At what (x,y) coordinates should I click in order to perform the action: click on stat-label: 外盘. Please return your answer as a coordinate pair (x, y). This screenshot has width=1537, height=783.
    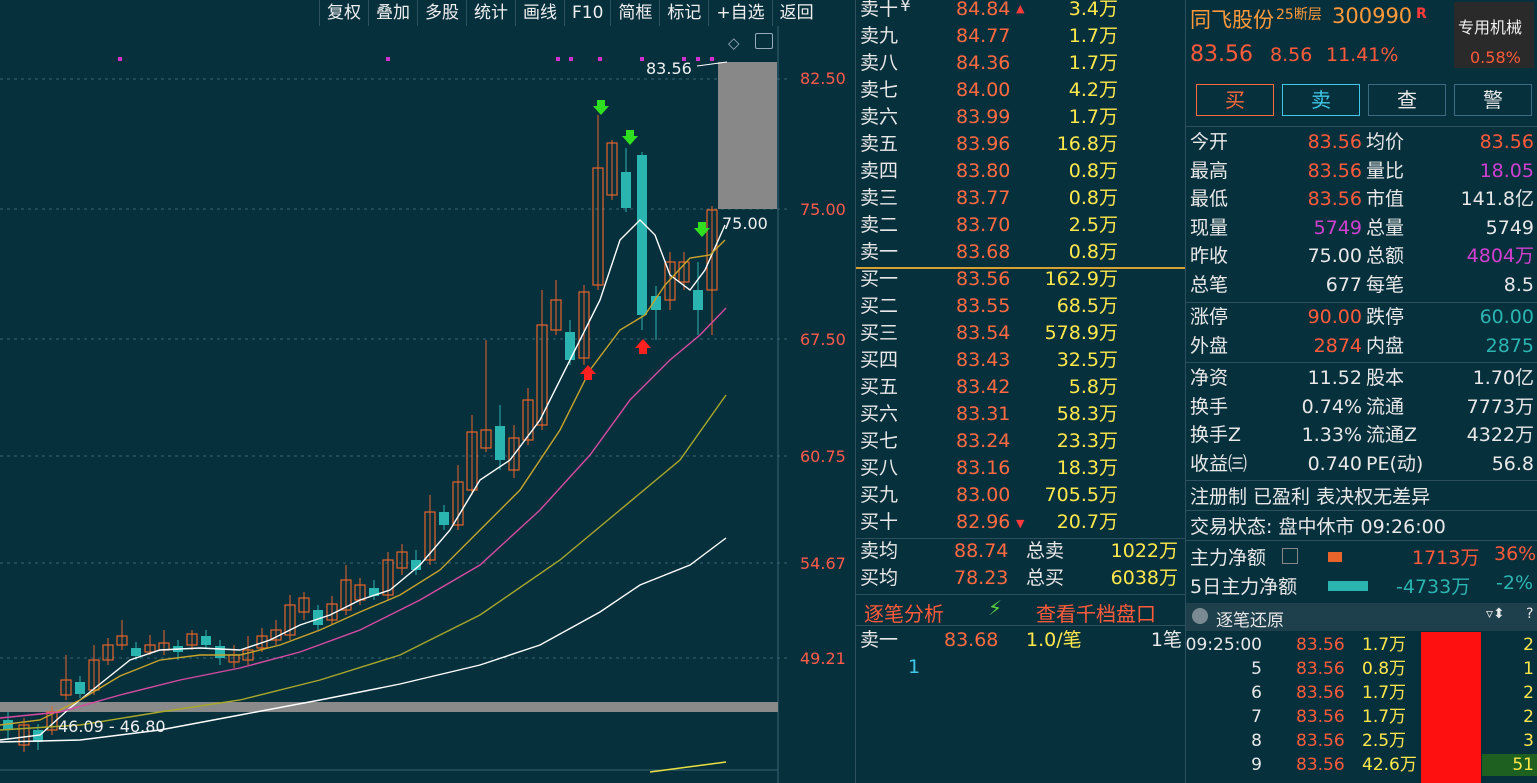
    Looking at the image, I should click on (1209, 345).